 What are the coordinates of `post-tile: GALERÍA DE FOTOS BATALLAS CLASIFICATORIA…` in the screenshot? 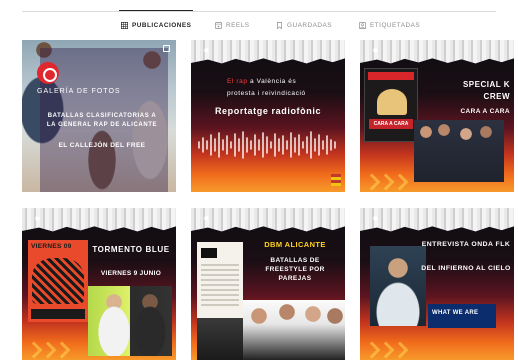 It's located at (99, 116).